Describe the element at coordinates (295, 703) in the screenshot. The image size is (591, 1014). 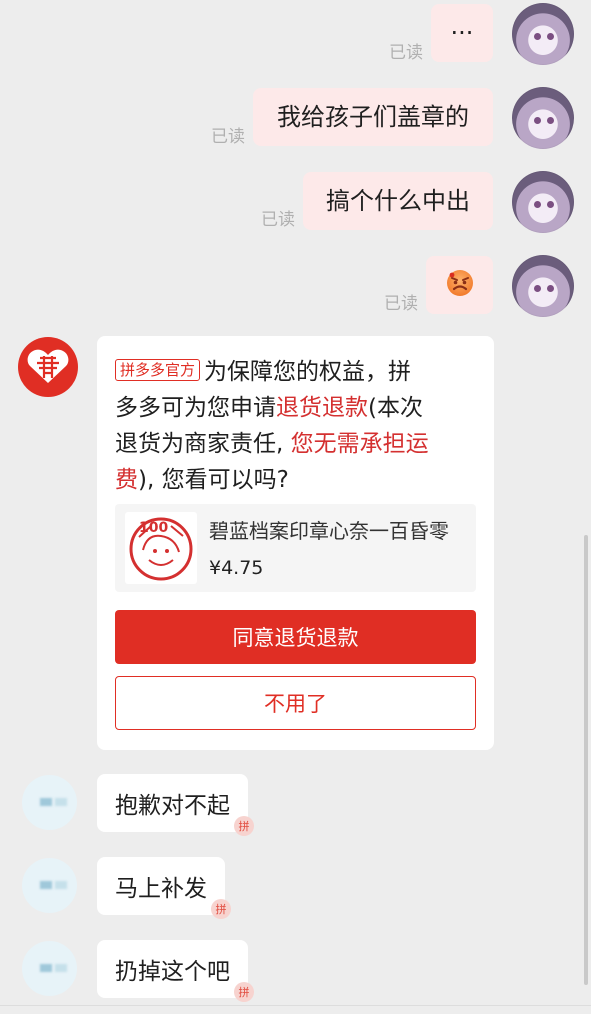
I see `decline-refund-button: 不用了` at that location.